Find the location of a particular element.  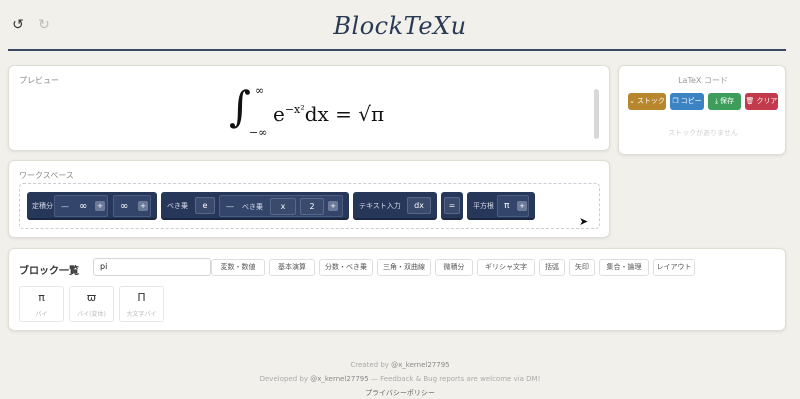

integrand: e−x²dx = √π is located at coordinates (328, 114).